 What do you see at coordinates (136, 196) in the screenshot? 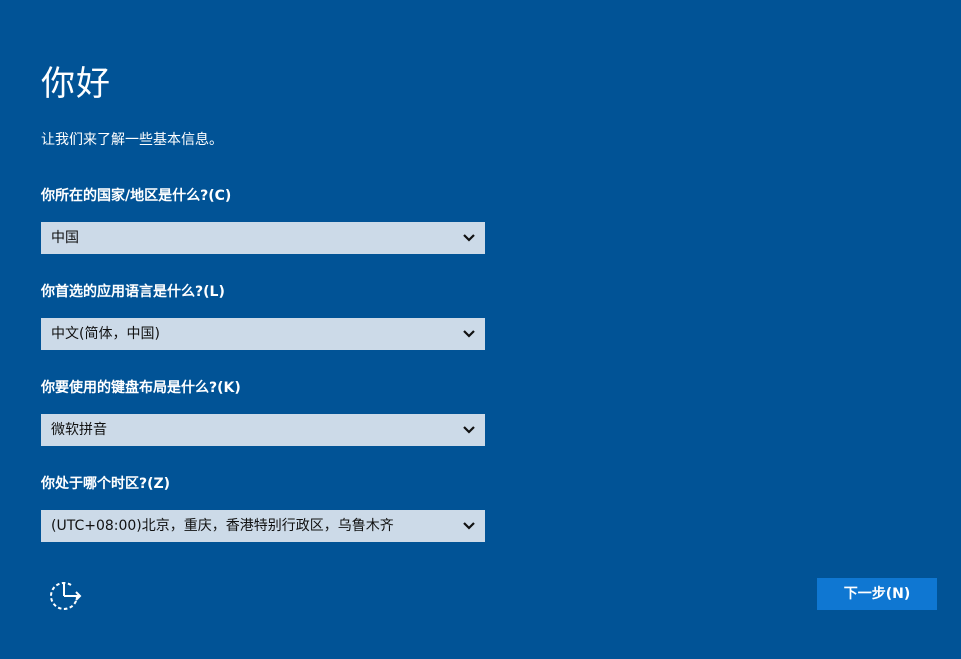
I see `country-label: 你所在的国家/地区是什么?(C)` at bounding box center [136, 196].